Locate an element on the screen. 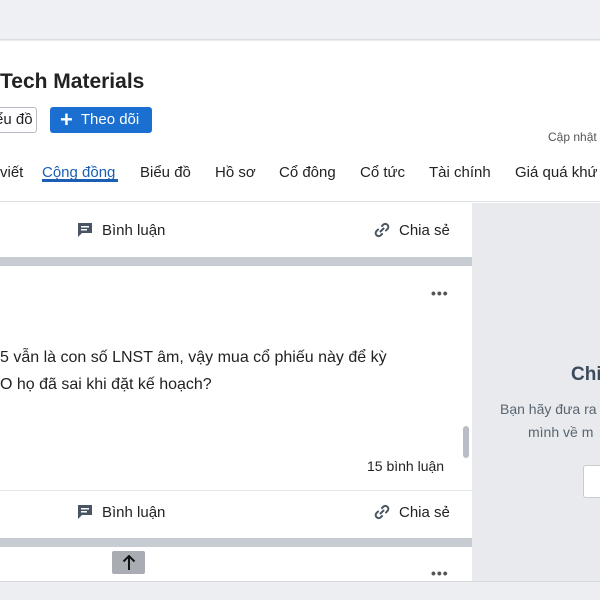 The width and height of the screenshot is (600, 600). comments-count-link: 15 bình luận is located at coordinates (405, 466).